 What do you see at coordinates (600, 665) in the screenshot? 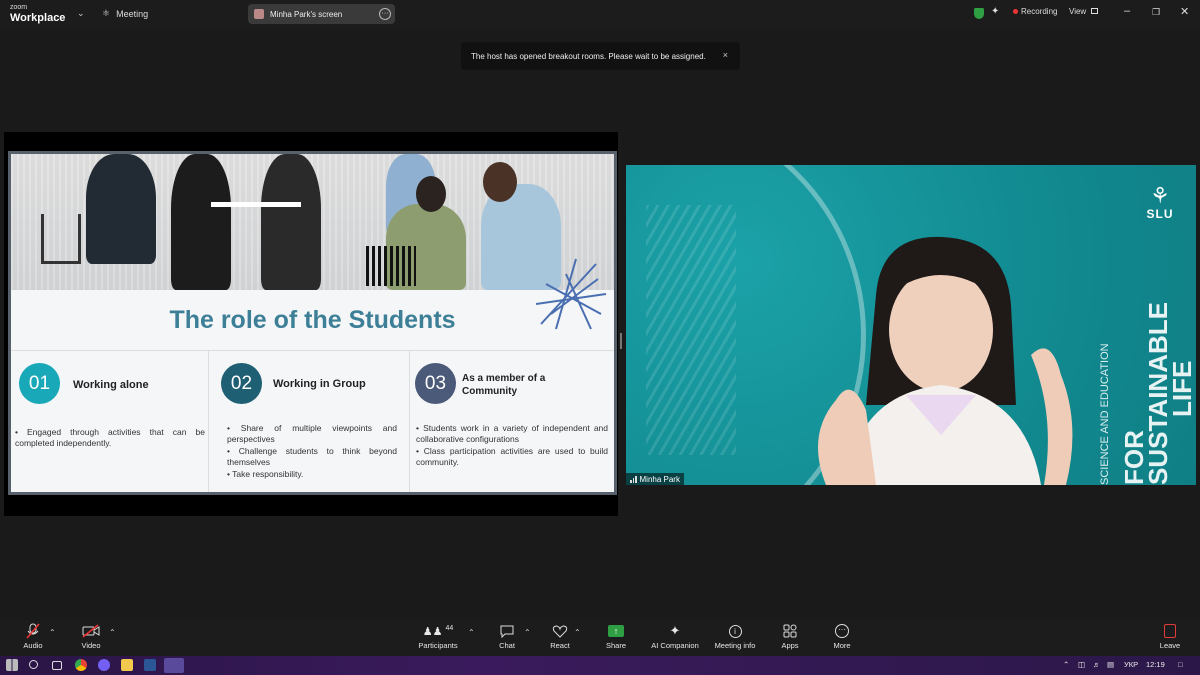
I see `windows-taskbar: ⌃ ◫ ♬ ▤ УКР 12:19 □` at bounding box center [600, 665].